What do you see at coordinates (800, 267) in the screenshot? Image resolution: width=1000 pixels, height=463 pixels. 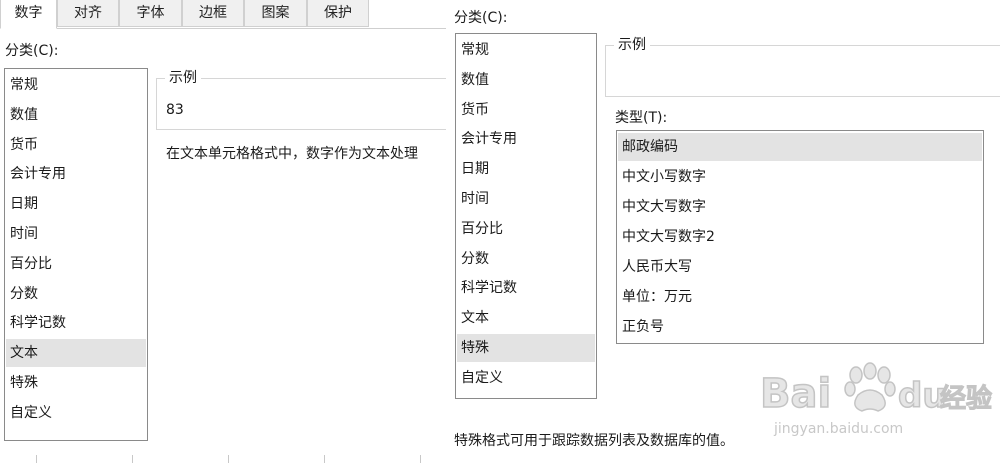 I see `type-list-item: 人民币大写` at bounding box center [800, 267].